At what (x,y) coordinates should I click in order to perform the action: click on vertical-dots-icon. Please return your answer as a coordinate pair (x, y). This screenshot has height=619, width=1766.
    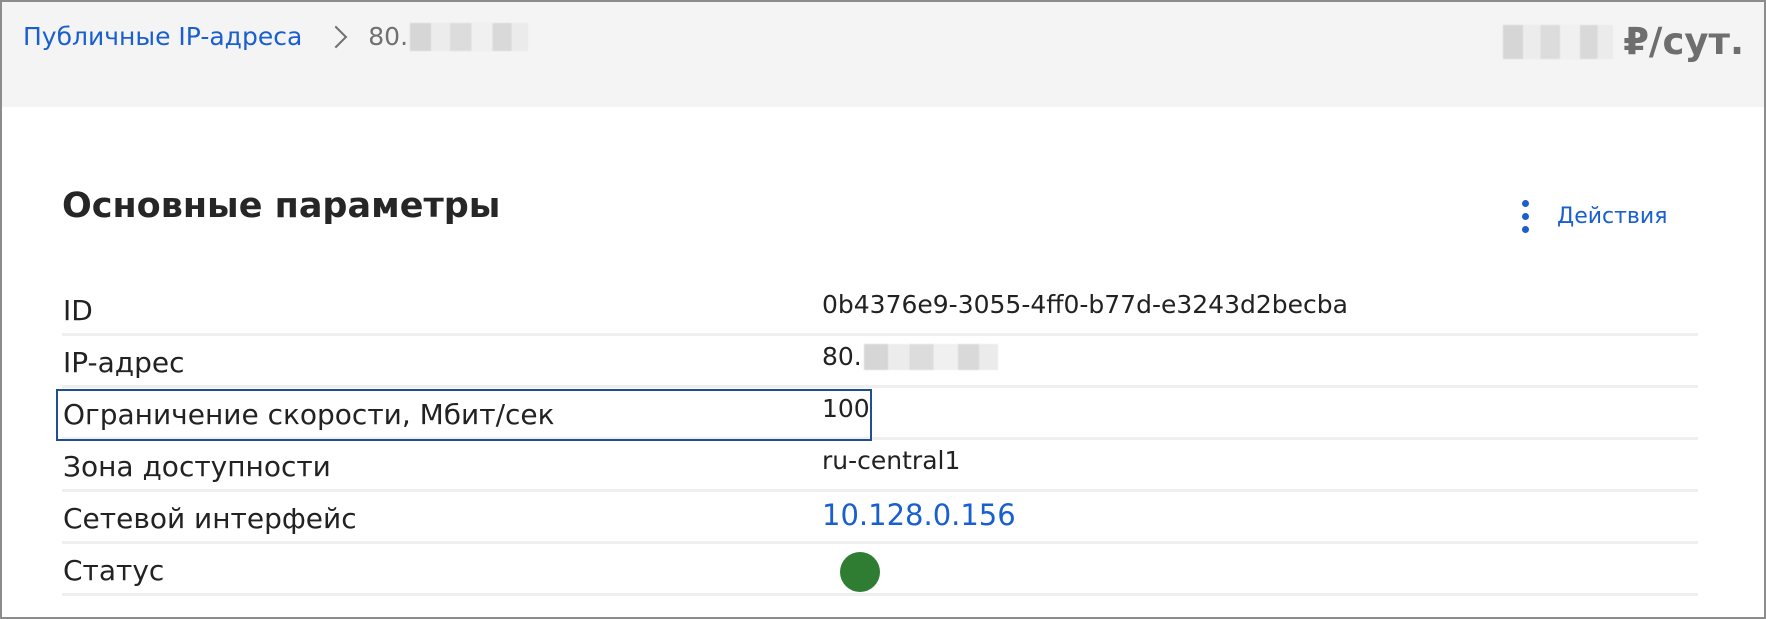
    Looking at the image, I should click on (1525, 216).